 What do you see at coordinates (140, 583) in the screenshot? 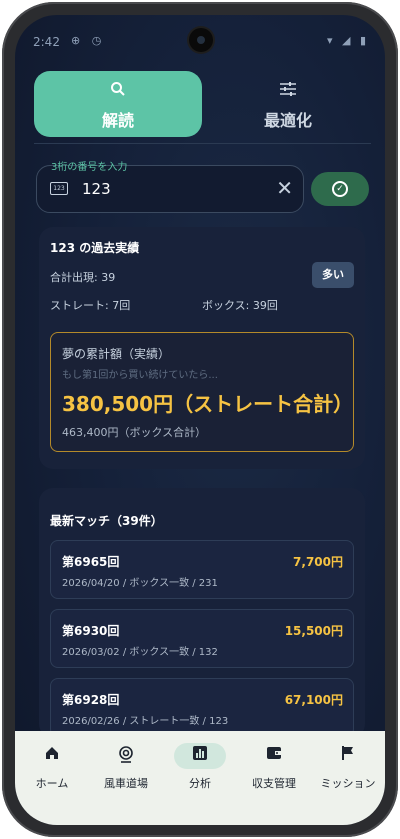
I see `match-detail: 2026/04/20 / ボックス一致 / 231` at bounding box center [140, 583].